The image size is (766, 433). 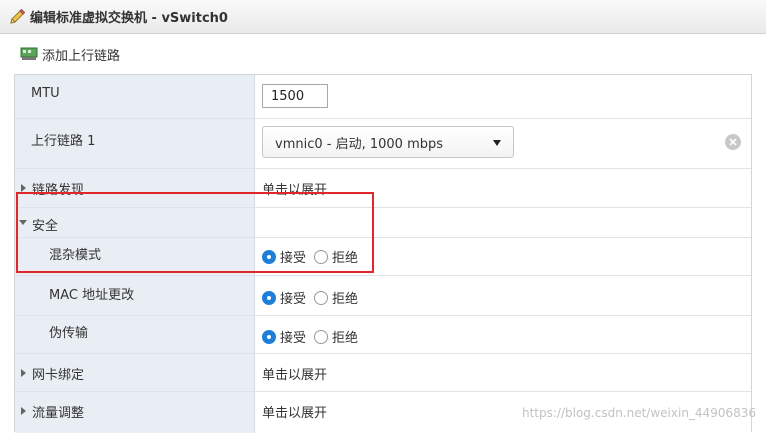 I want to click on link-discovery-label: 链路发现, so click(x=58, y=190).